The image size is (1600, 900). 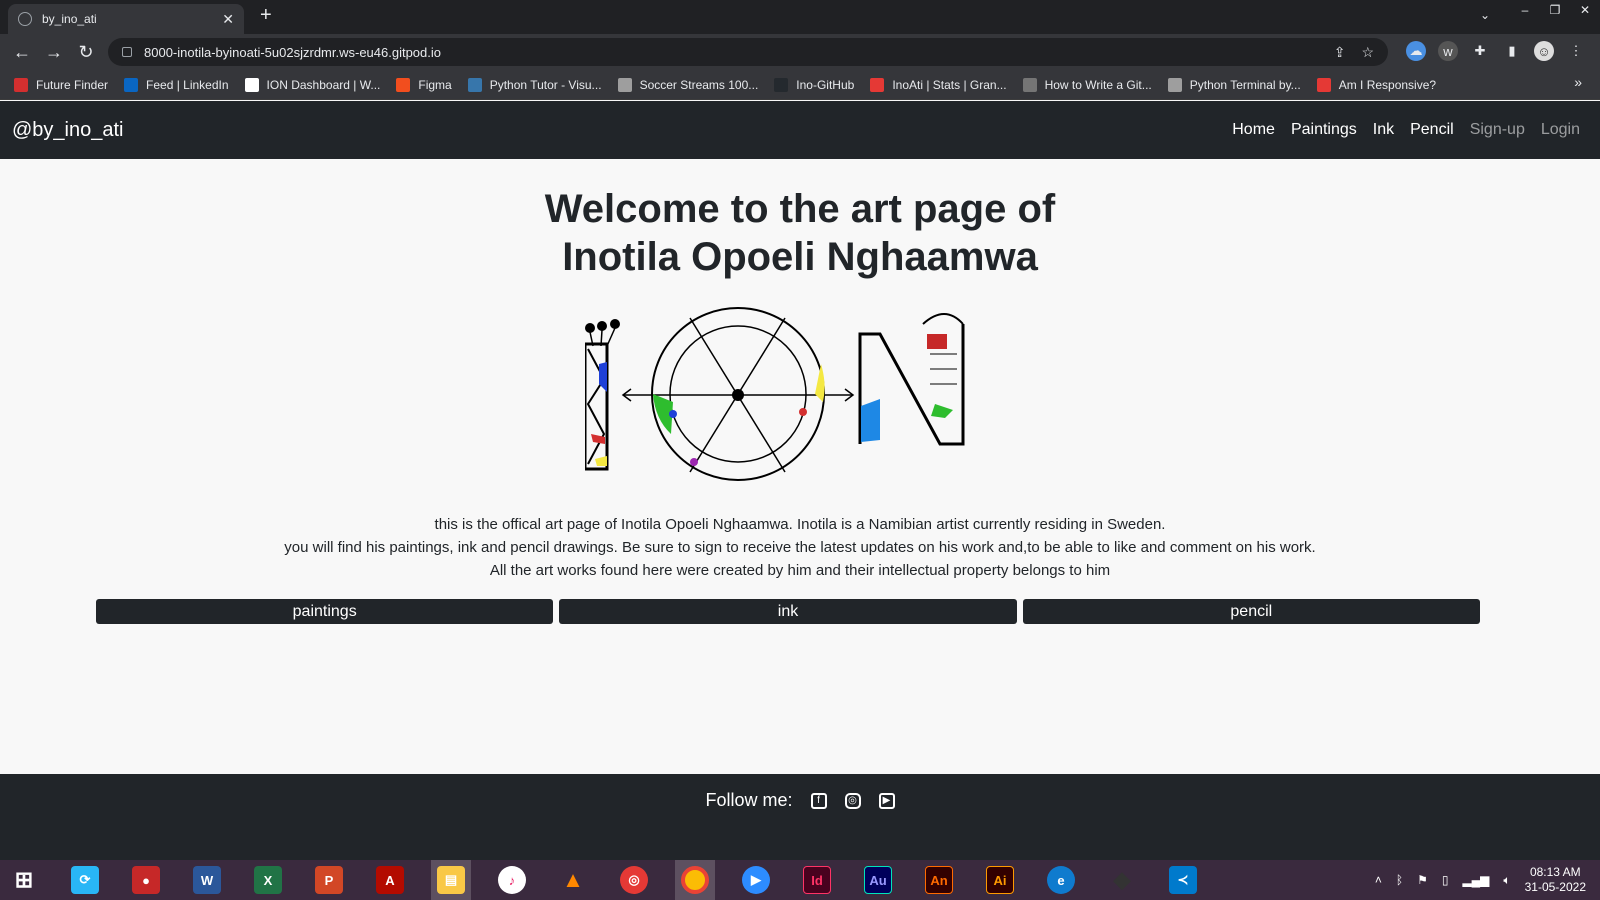 I want to click on bookmark-item: Am I Responsive?, so click(x=1376, y=84).